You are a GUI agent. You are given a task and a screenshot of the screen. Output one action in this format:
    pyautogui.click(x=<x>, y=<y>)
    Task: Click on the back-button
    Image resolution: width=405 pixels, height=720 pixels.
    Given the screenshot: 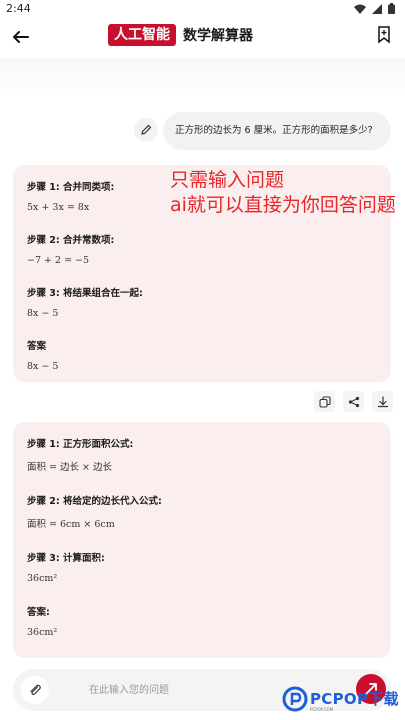 What is the action you would take?
    pyautogui.click(x=21, y=37)
    